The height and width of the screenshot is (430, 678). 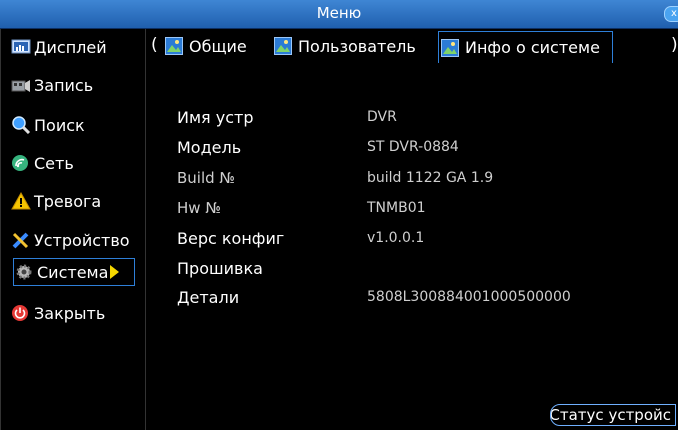 I want to click on tab-general: Общие, so click(x=206, y=46).